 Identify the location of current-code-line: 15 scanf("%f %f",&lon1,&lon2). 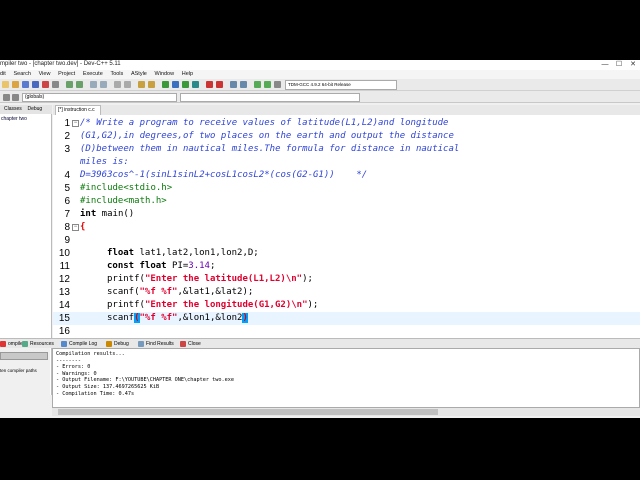
(346, 318).